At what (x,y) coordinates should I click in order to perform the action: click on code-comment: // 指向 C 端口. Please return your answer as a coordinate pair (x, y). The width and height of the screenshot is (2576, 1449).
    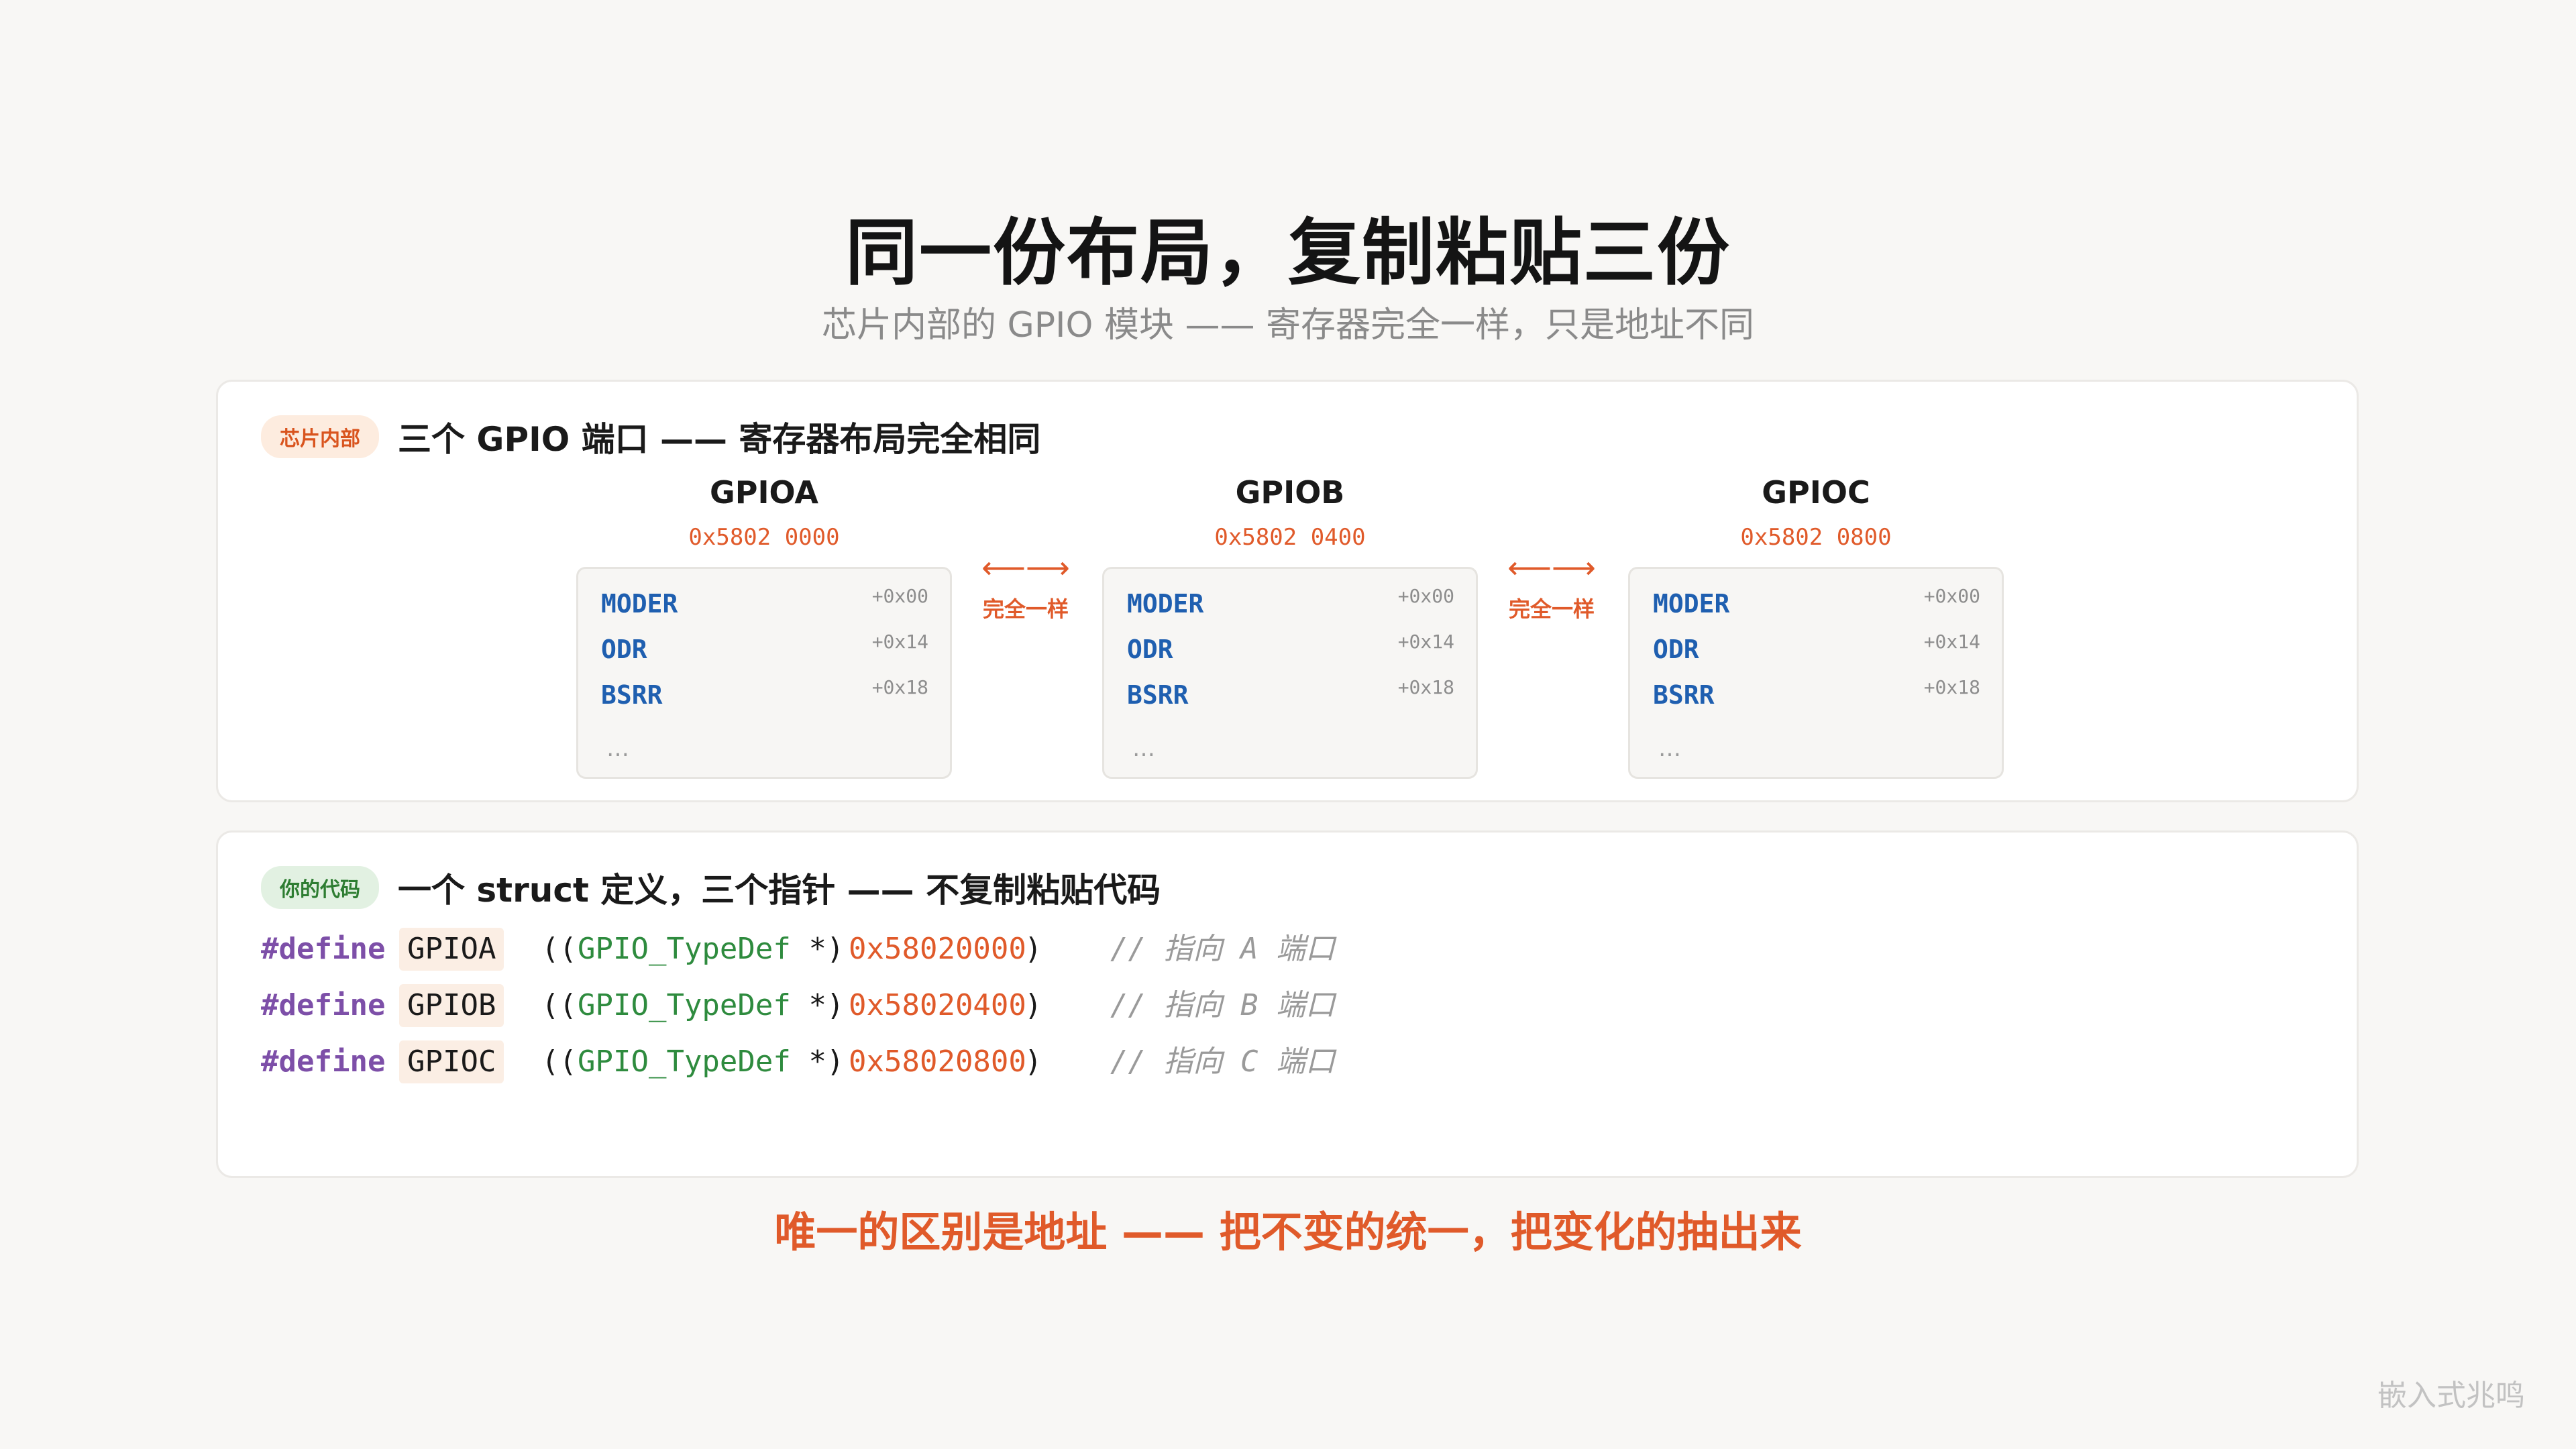
    Looking at the image, I should click on (1222, 1061).